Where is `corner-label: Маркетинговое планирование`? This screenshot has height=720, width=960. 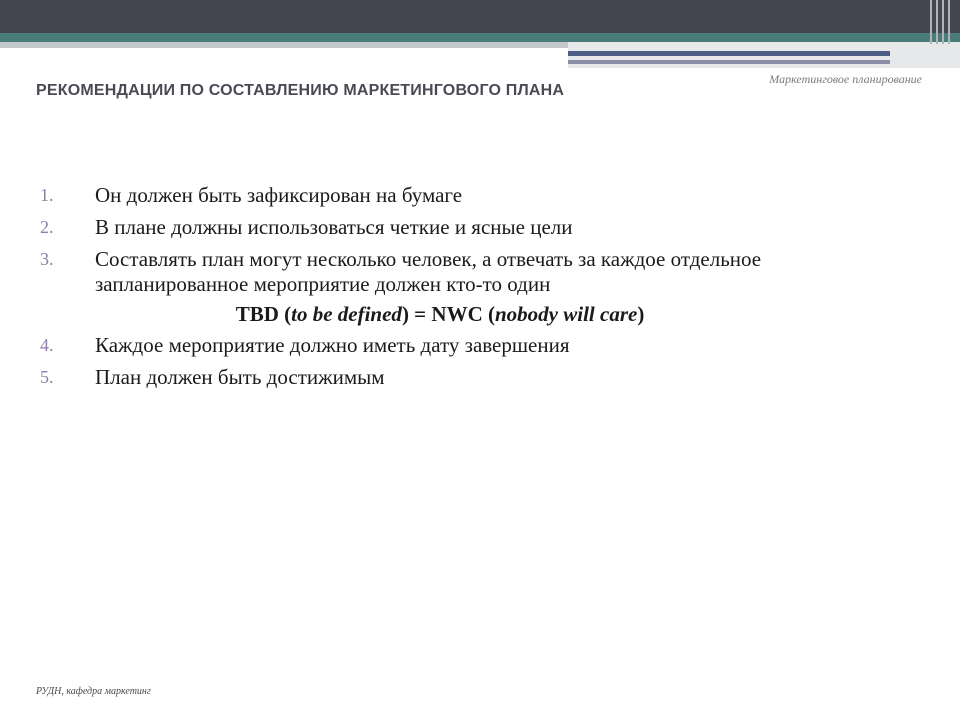 corner-label: Маркетинговое планирование is located at coordinates (845, 79).